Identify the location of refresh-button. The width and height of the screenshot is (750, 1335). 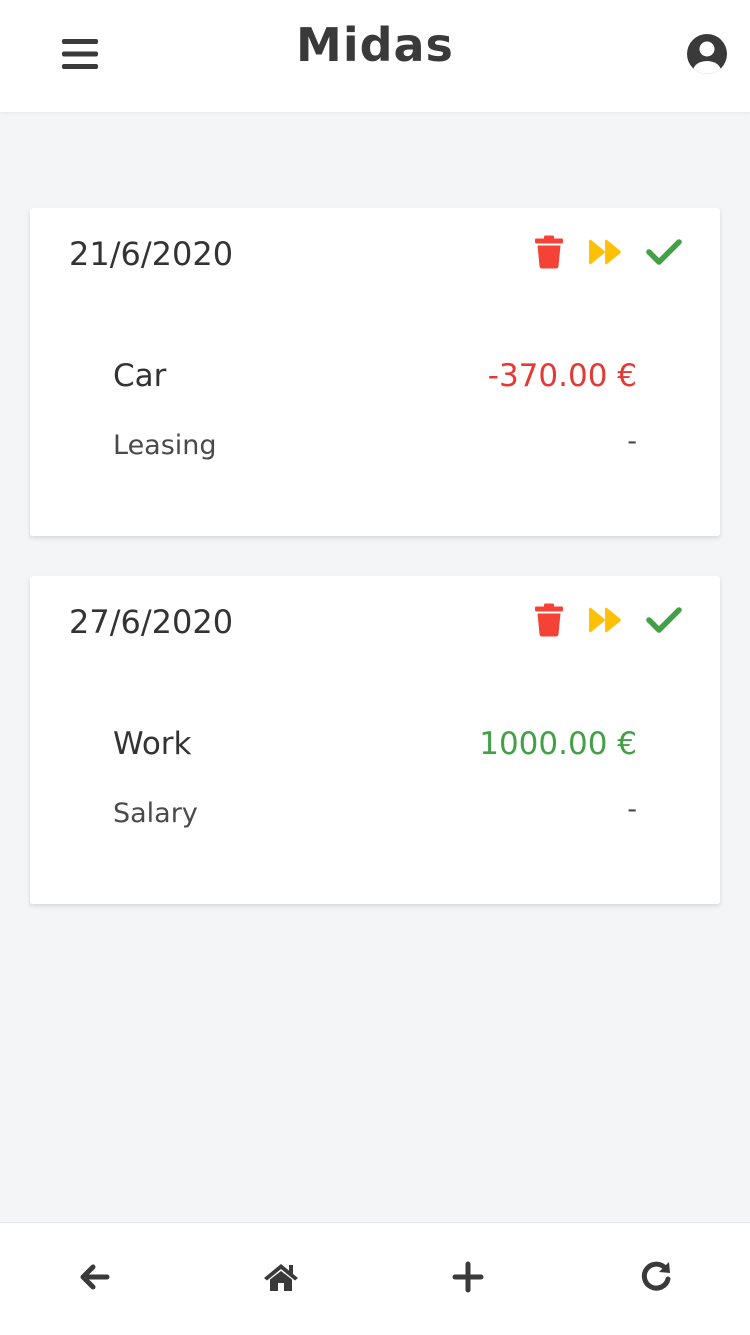
(656, 1279).